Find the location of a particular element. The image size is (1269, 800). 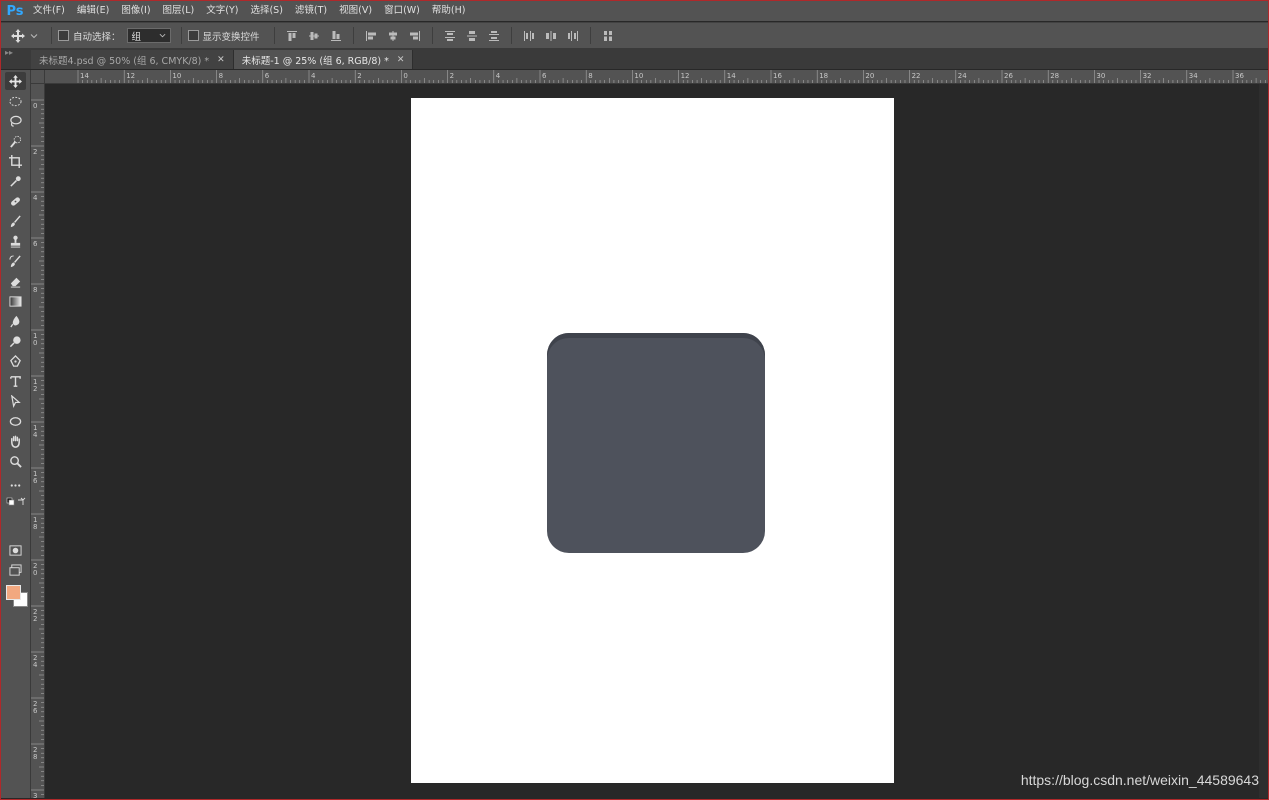

align-left-edges-button is located at coordinates (371, 36).